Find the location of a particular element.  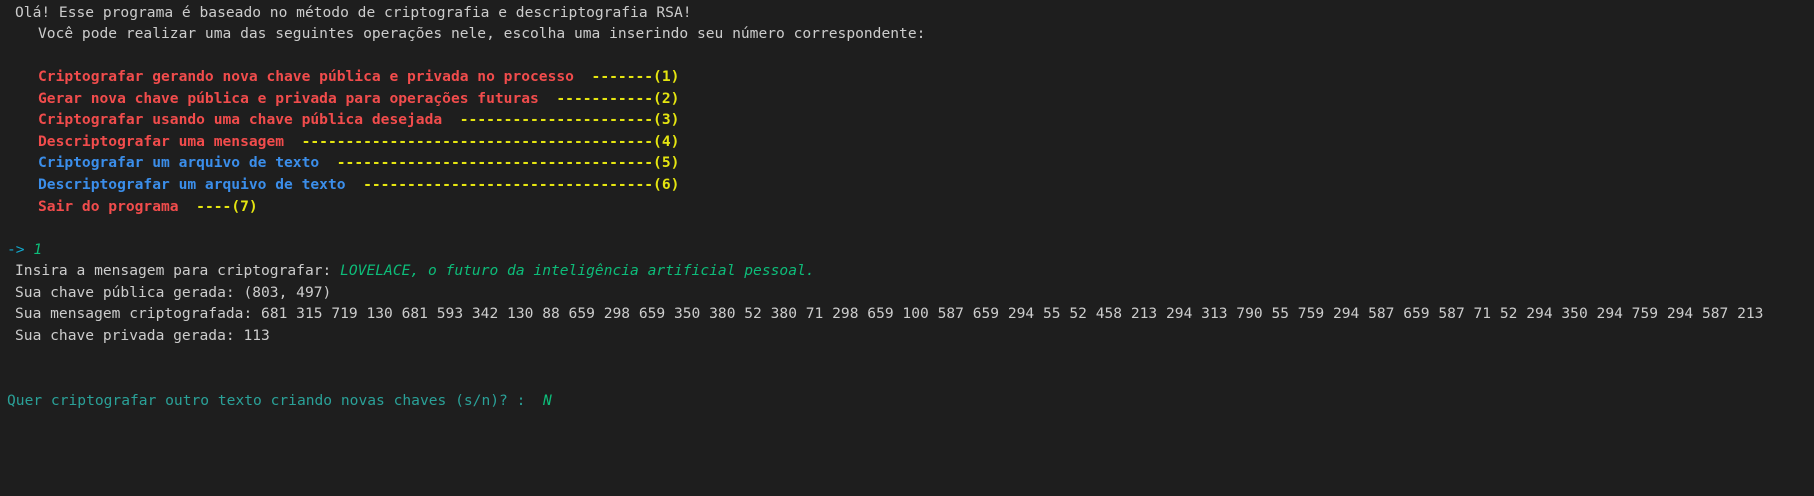

menu-item-leader: -------(1) is located at coordinates (635, 76).